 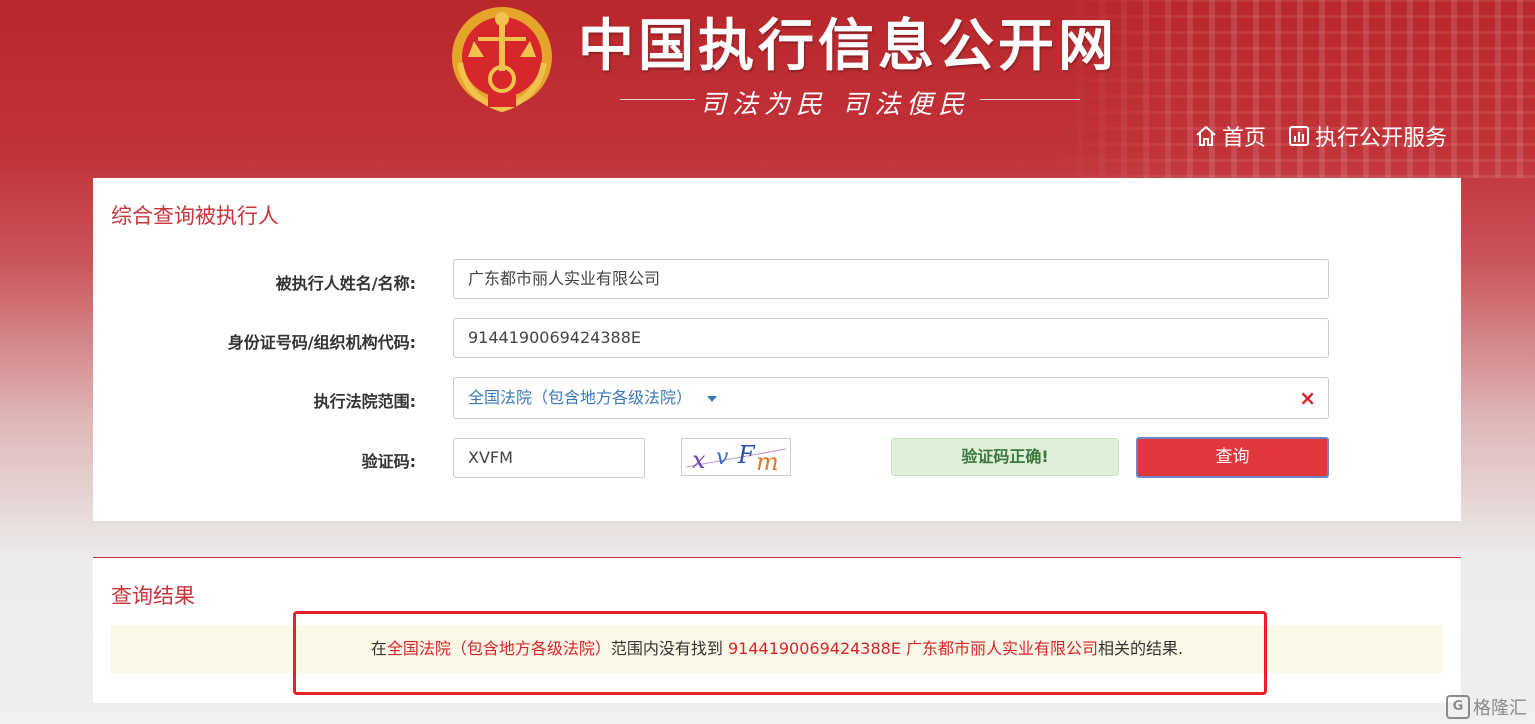 I want to click on search-panel-title: 综合查询被执行人, so click(x=195, y=216).